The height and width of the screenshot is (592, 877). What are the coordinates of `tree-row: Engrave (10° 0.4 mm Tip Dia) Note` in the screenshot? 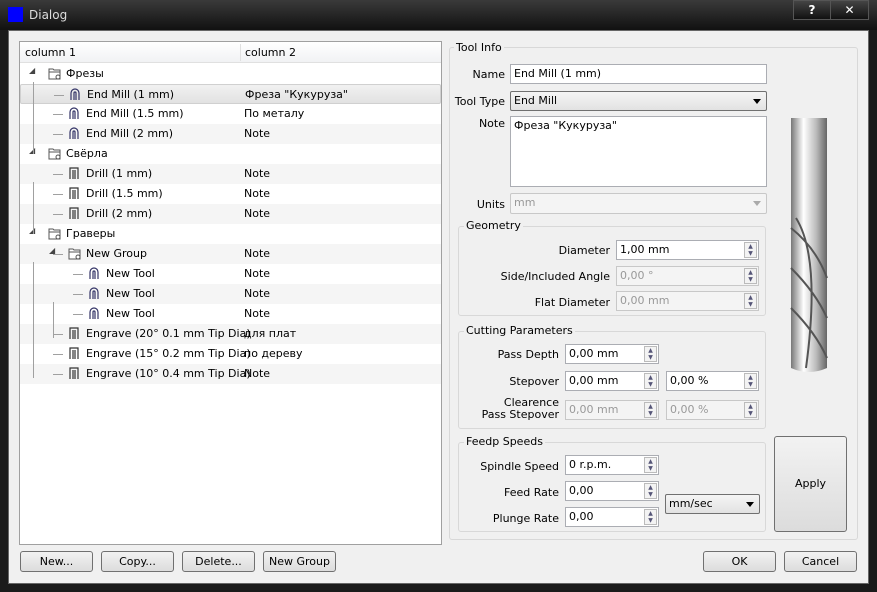 It's located at (230, 374).